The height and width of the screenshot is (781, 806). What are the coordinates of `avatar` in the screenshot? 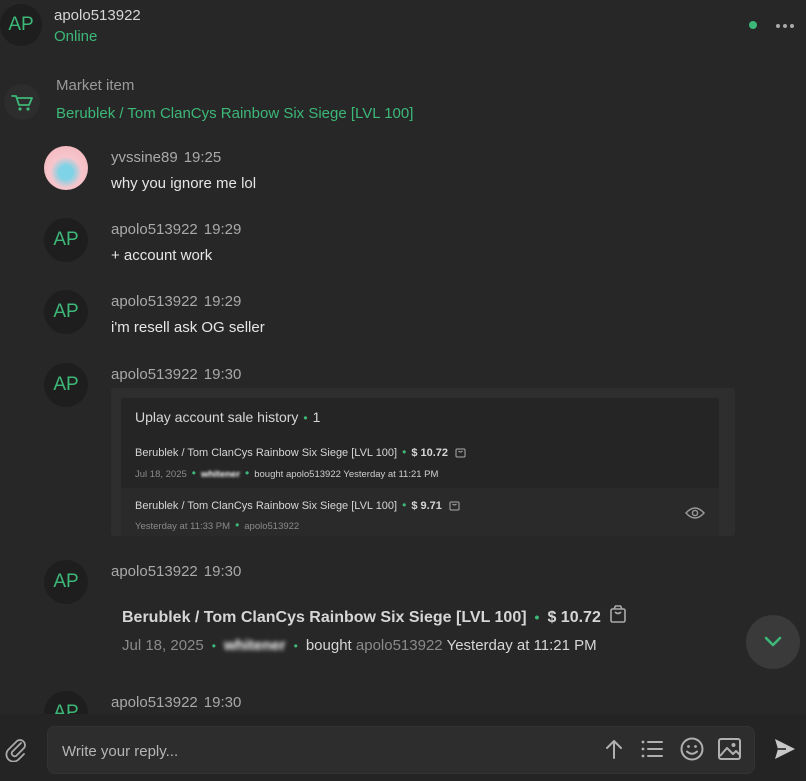 It's located at (66, 168).